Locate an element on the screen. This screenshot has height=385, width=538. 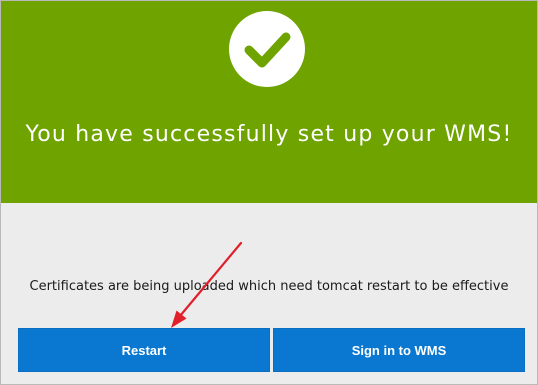
sign-in-button: Sign in to WMS is located at coordinates (399, 350).